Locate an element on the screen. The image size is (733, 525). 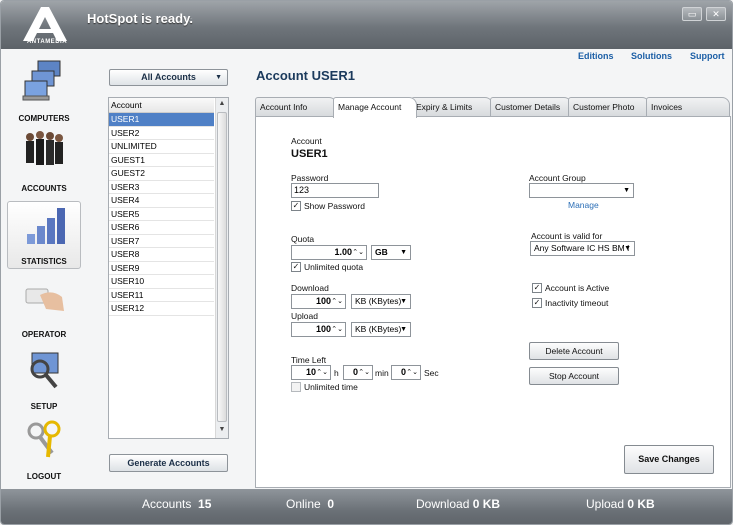
account-filter-value: All Accounts is located at coordinates (168, 77).